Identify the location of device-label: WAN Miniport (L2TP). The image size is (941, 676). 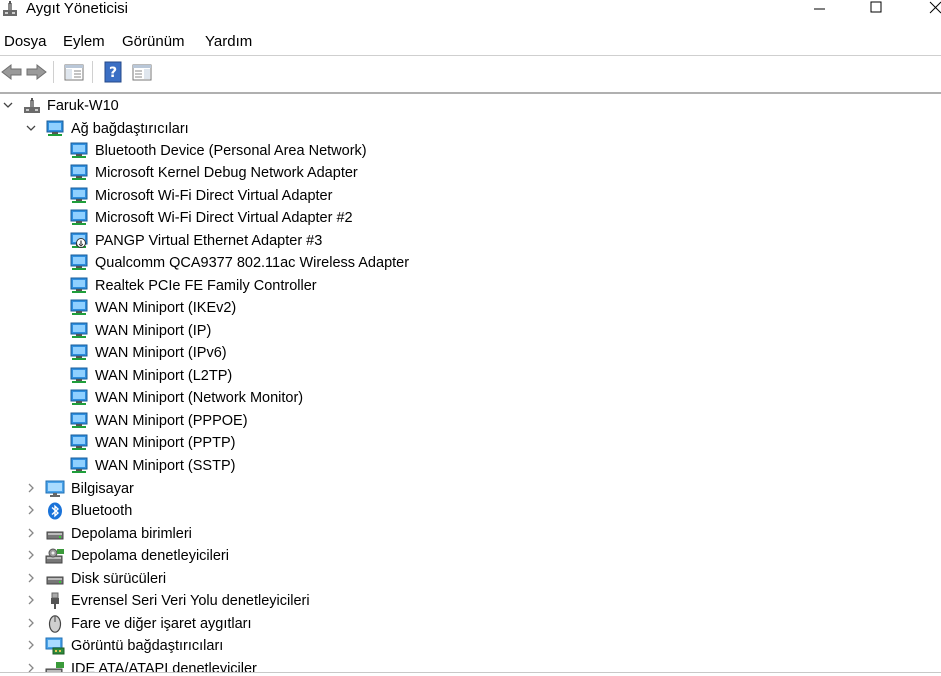
(164, 376).